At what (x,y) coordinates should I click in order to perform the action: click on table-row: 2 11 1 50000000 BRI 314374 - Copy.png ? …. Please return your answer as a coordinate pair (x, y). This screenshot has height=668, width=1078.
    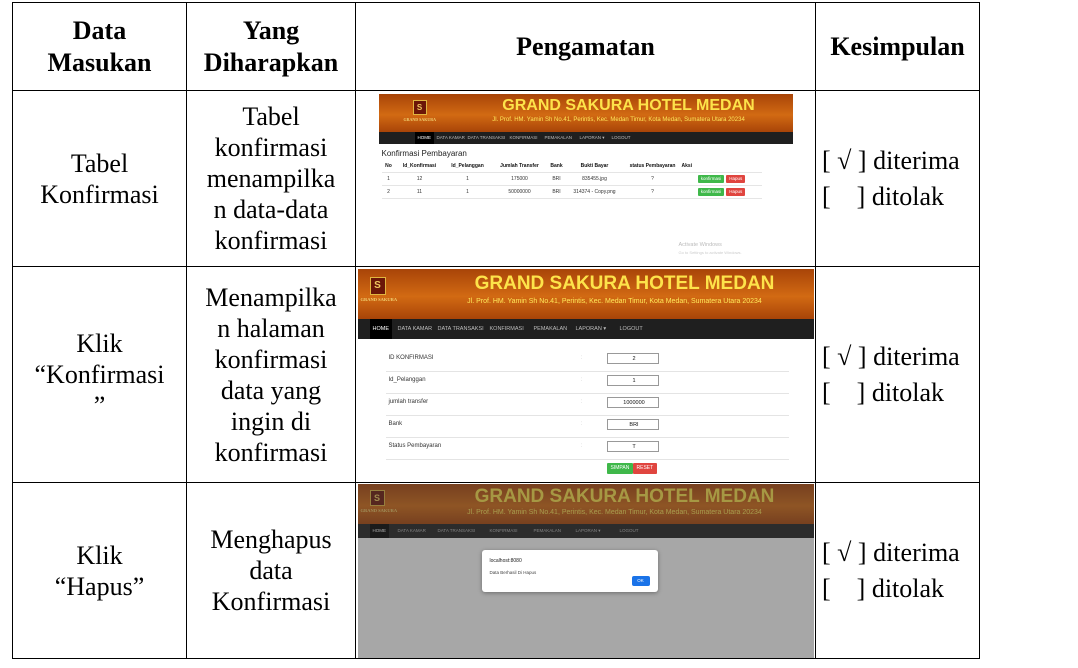
    Looking at the image, I should click on (571, 192).